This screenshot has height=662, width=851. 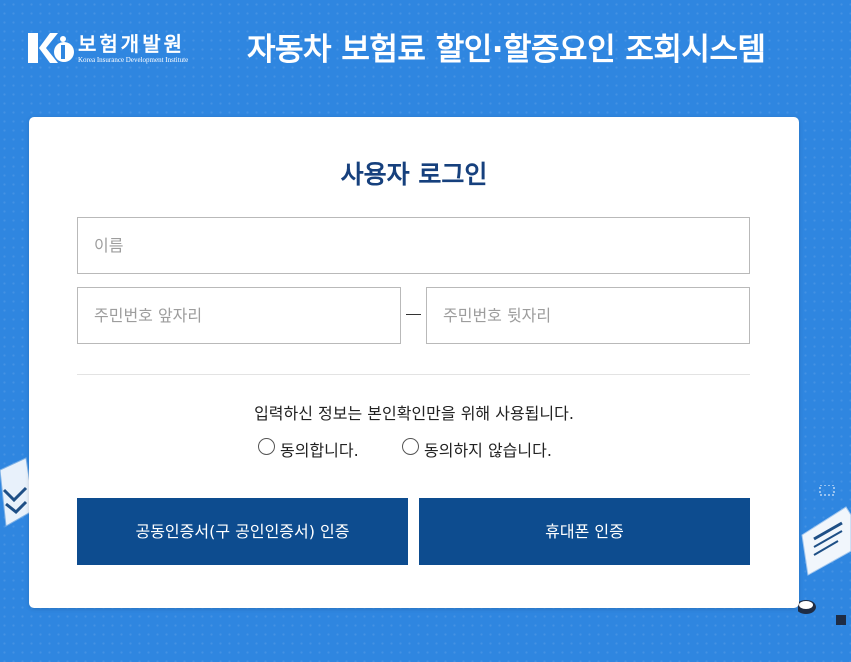 I want to click on consent-agree-radio: 동의합니다., so click(x=318, y=448).